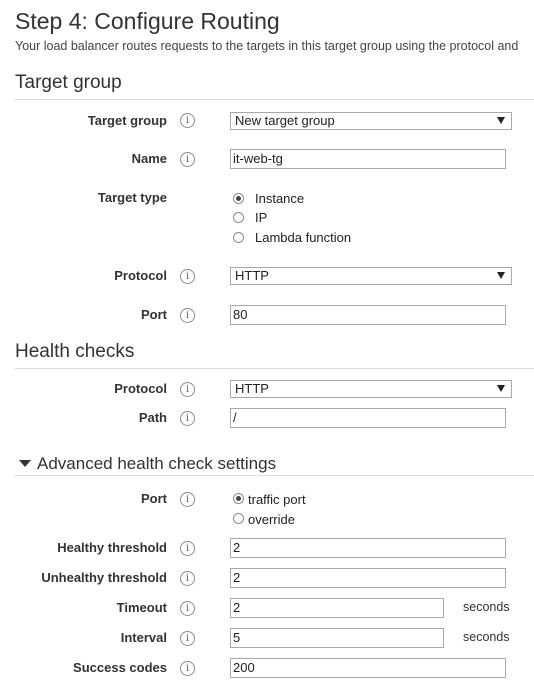 The width and height of the screenshot is (534, 685). I want to click on unhealthy-threshold-input: 2, so click(368, 578).